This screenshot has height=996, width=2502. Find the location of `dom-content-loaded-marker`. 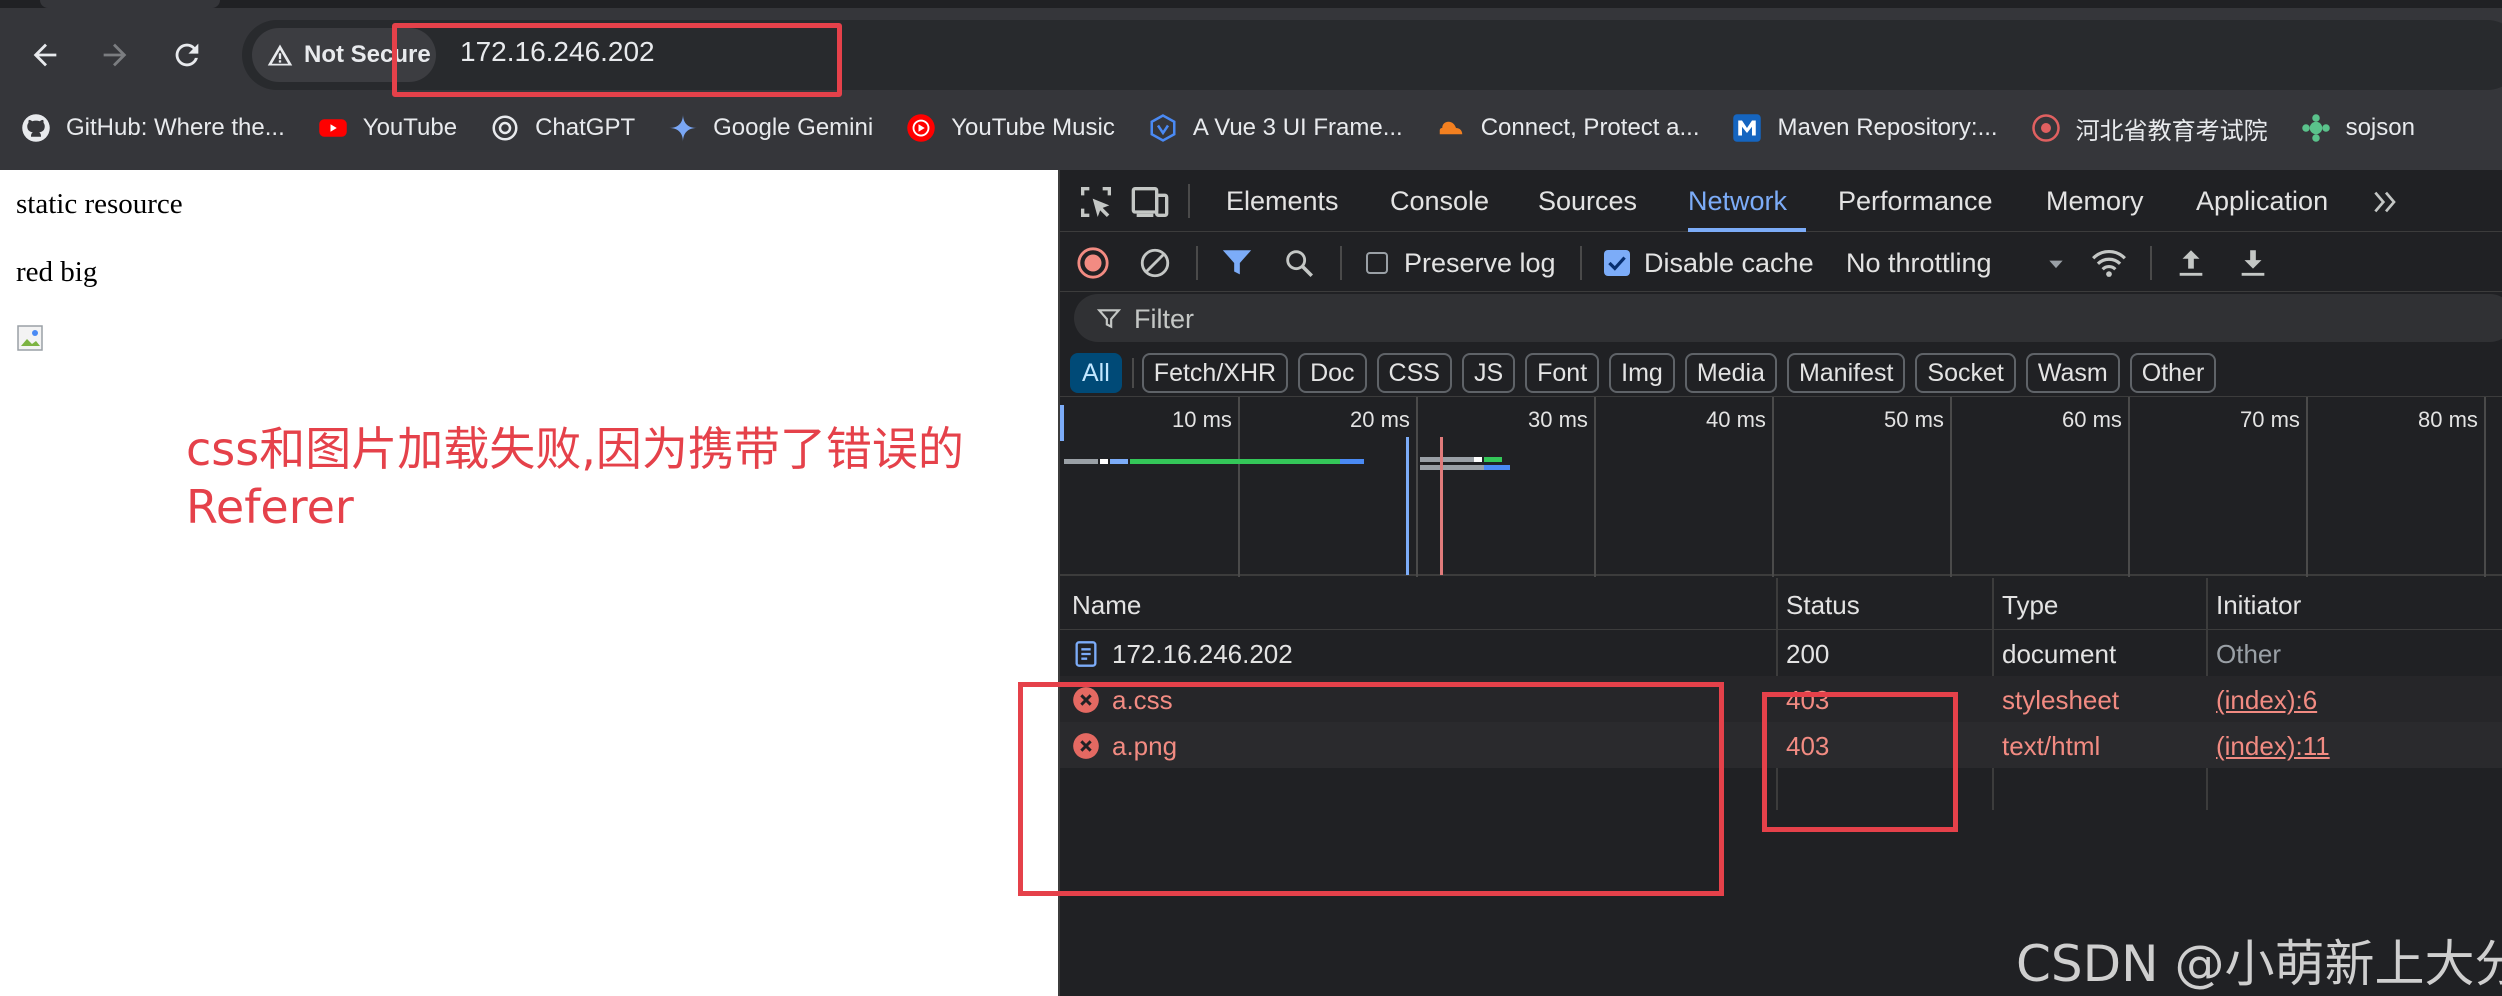

dom-content-loaded-marker is located at coordinates (1407, 506).